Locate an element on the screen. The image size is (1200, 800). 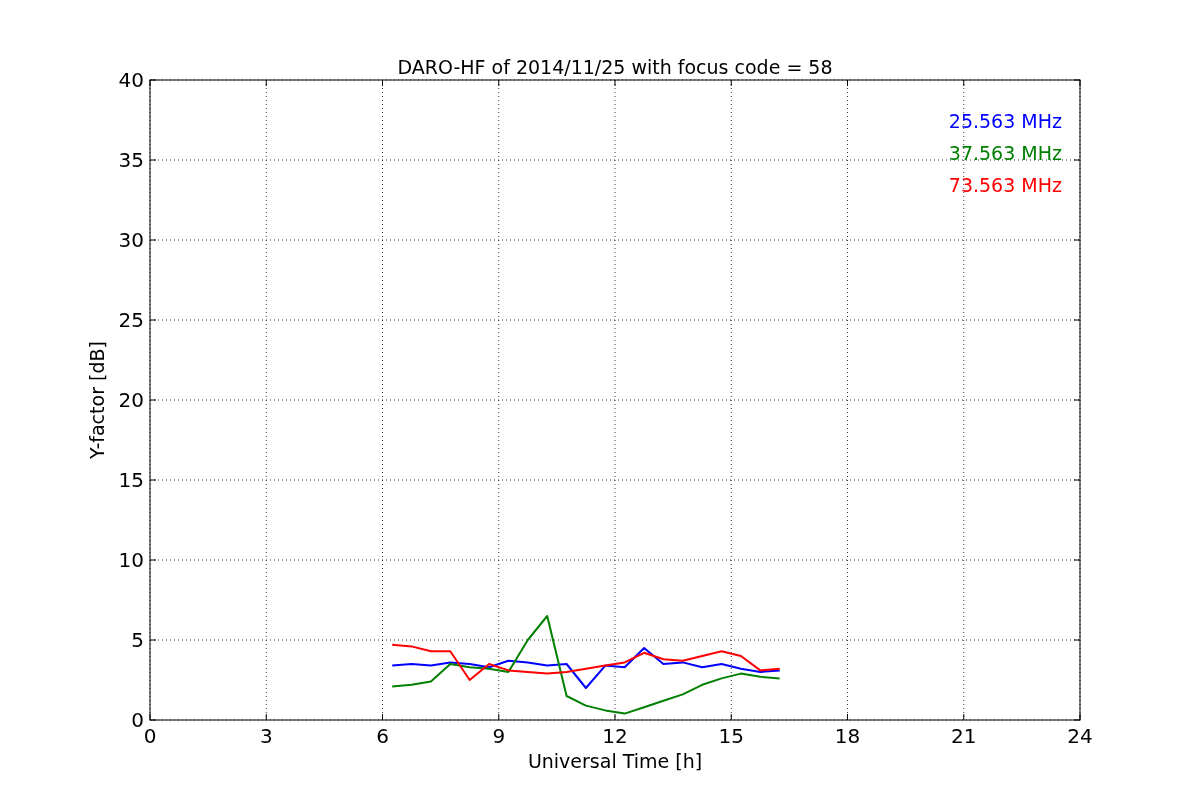
tick-label: 25 is located at coordinates (131, 320).